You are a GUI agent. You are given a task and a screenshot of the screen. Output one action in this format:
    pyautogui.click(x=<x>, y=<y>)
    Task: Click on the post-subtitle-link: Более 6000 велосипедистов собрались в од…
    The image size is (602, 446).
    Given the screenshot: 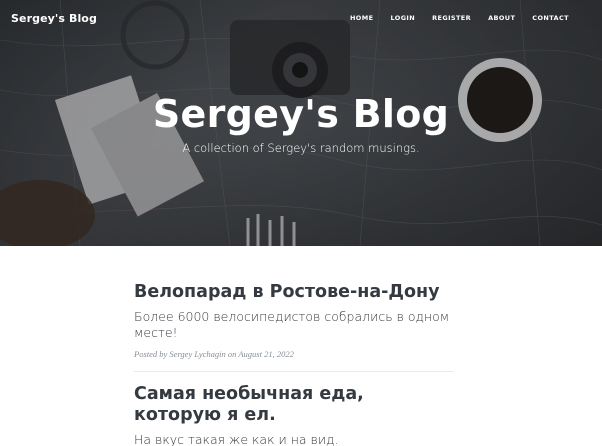 What is the action you would take?
    pyautogui.click(x=294, y=324)
    